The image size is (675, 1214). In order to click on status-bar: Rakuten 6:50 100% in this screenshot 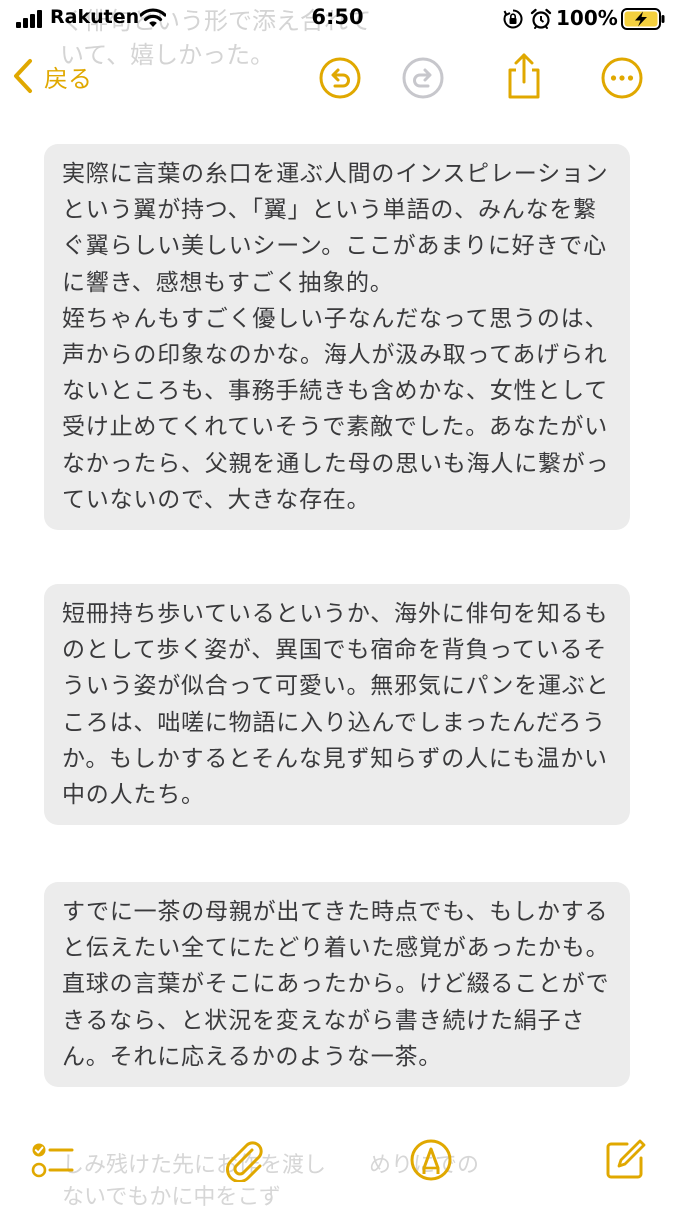, I will do `click(337, 20)`.